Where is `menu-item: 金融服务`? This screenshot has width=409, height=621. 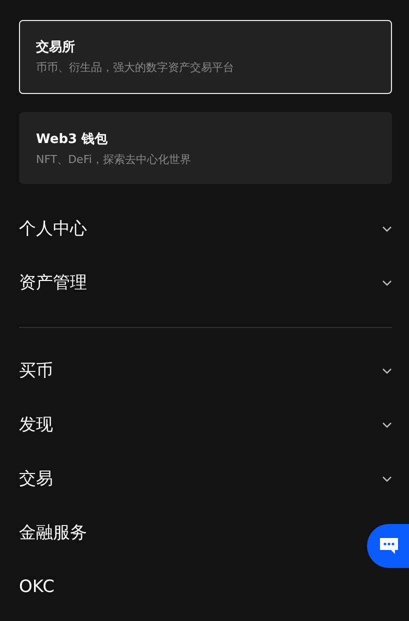 menu-item: 金融服务 is located at coordinates (53, 533).